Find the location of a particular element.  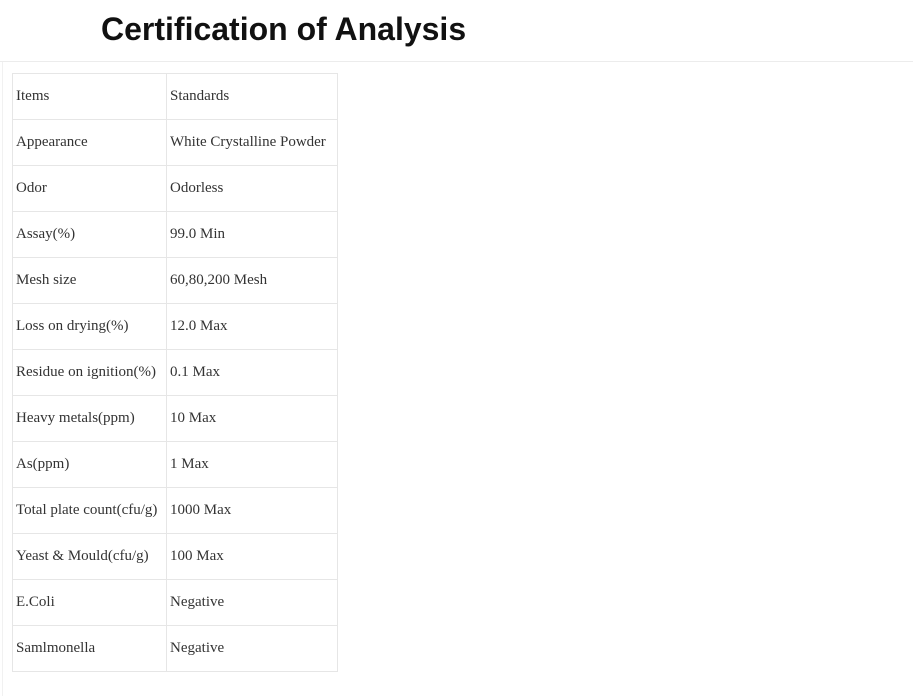

table-row: Loss on drying(%) 12.0 Max is located at coordinates (175, 326).